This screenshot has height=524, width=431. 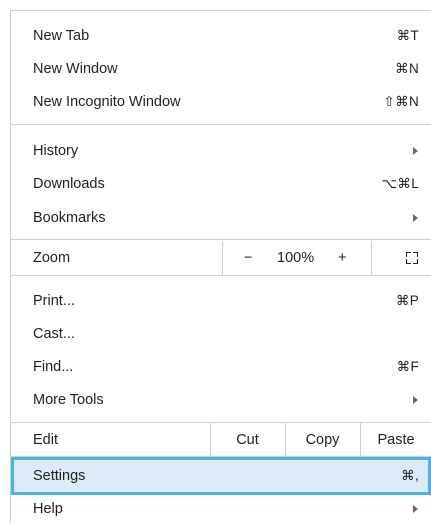 I want to click on zoom-in-button: +, so click(x=342, y=258).